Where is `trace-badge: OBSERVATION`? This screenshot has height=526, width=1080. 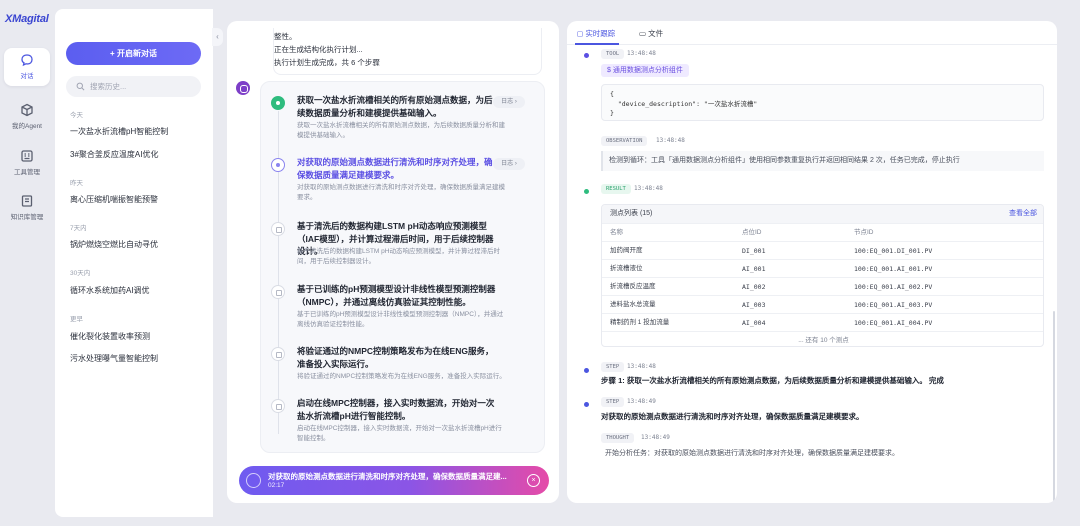 trace-badge: OBSERVATION is located at coordinates (624, 141).